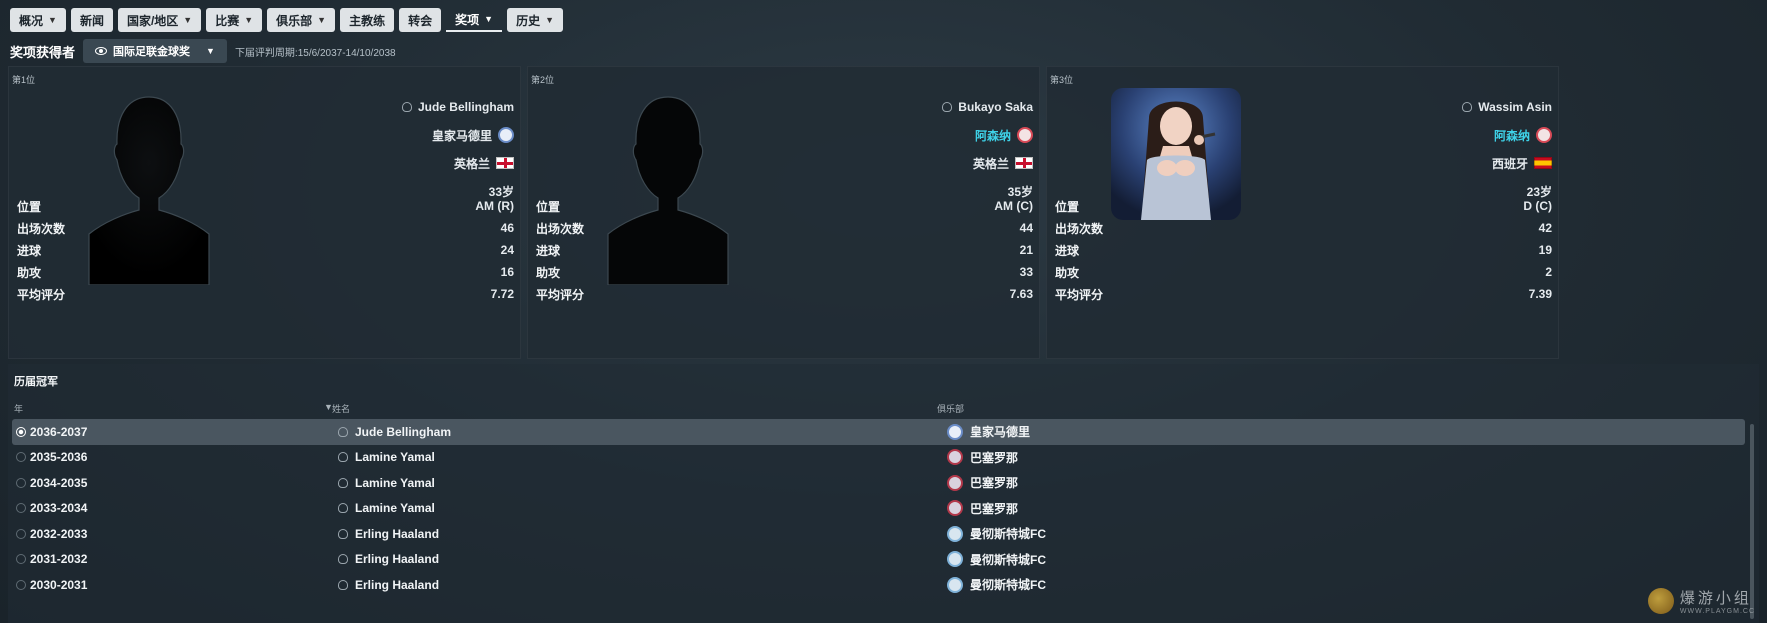  I want to click on player-cell: Jude Bellingham, so click(394, 432).